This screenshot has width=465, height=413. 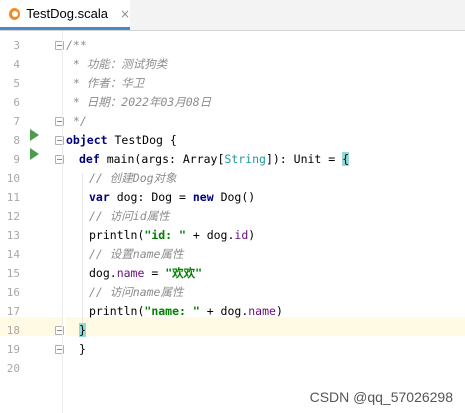 I want to click on string-literal: "id: ", so click(x=165, y=235).